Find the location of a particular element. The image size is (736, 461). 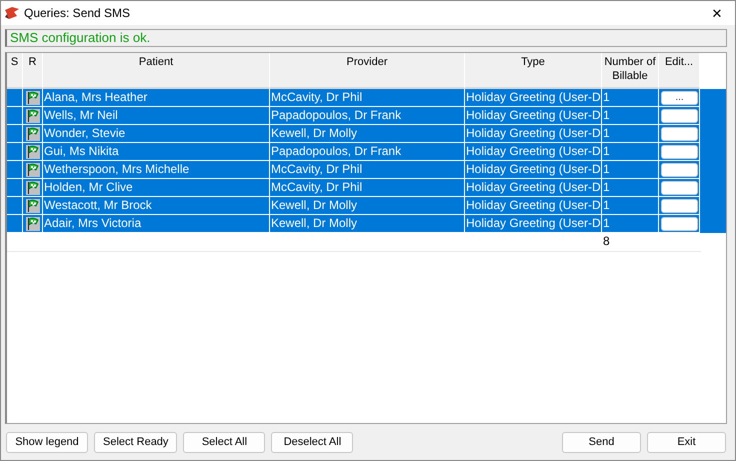

table-row: Wonder, Stevie Kewell, Dr Molly Holiday Greeting (User-D 1 is located at coordinates (366, 134).